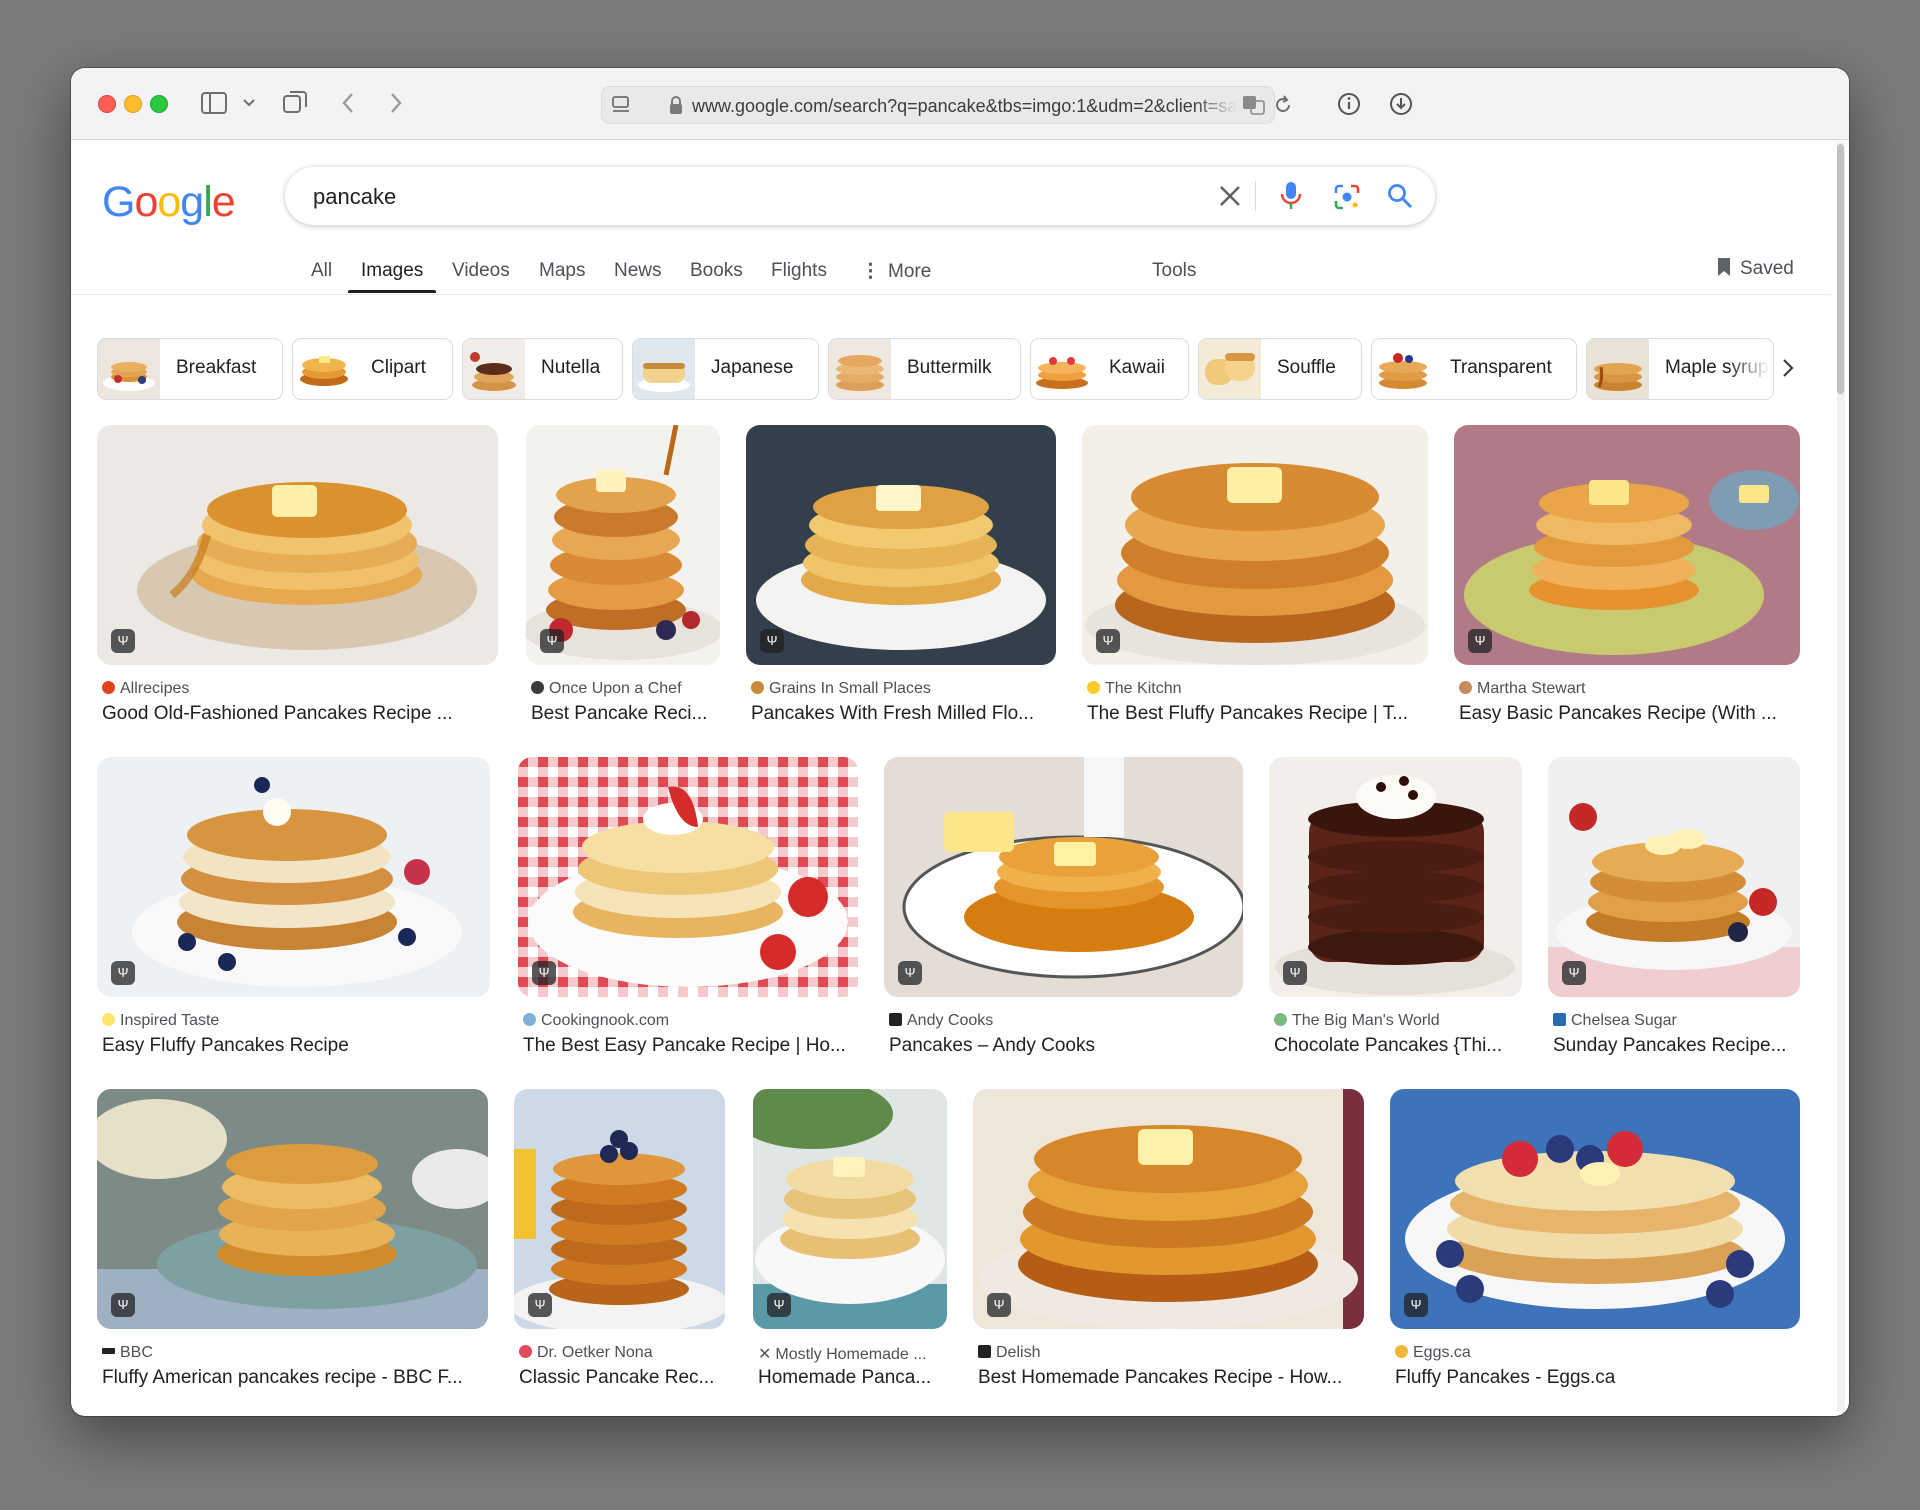  Describe the element at coordinates (562, 271) in the screenshot. I see `tab-maps: Maps` at that location.